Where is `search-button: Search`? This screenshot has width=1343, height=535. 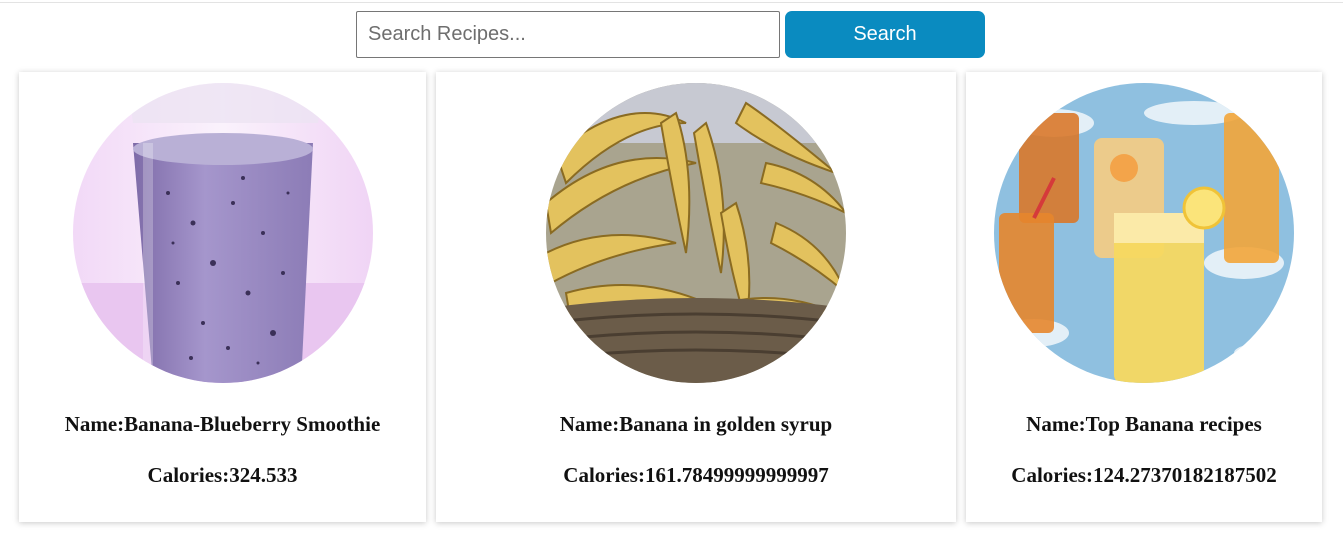
search-button: Search is located at coordinates (885, 34).